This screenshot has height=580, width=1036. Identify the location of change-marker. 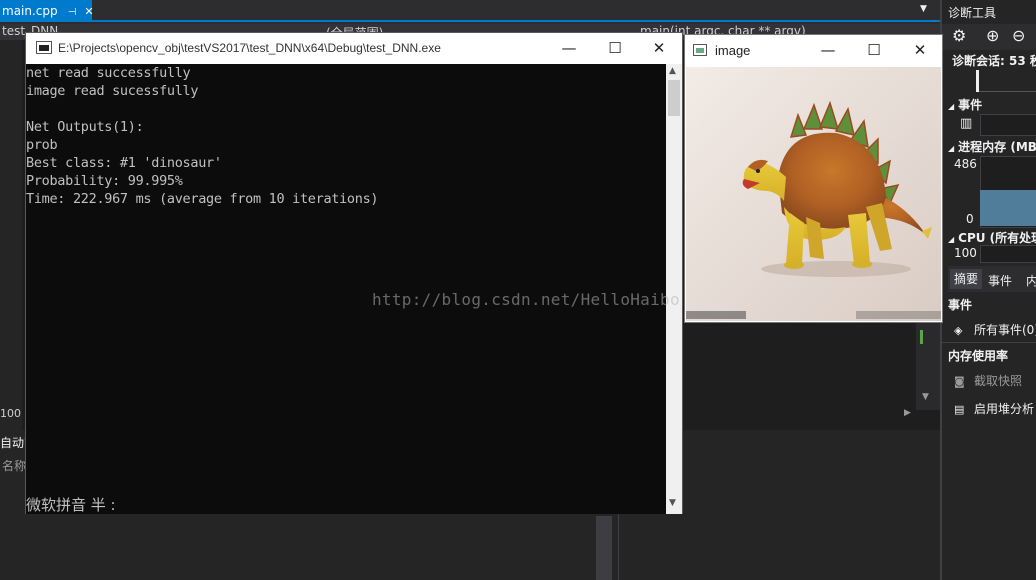
(921, 337).